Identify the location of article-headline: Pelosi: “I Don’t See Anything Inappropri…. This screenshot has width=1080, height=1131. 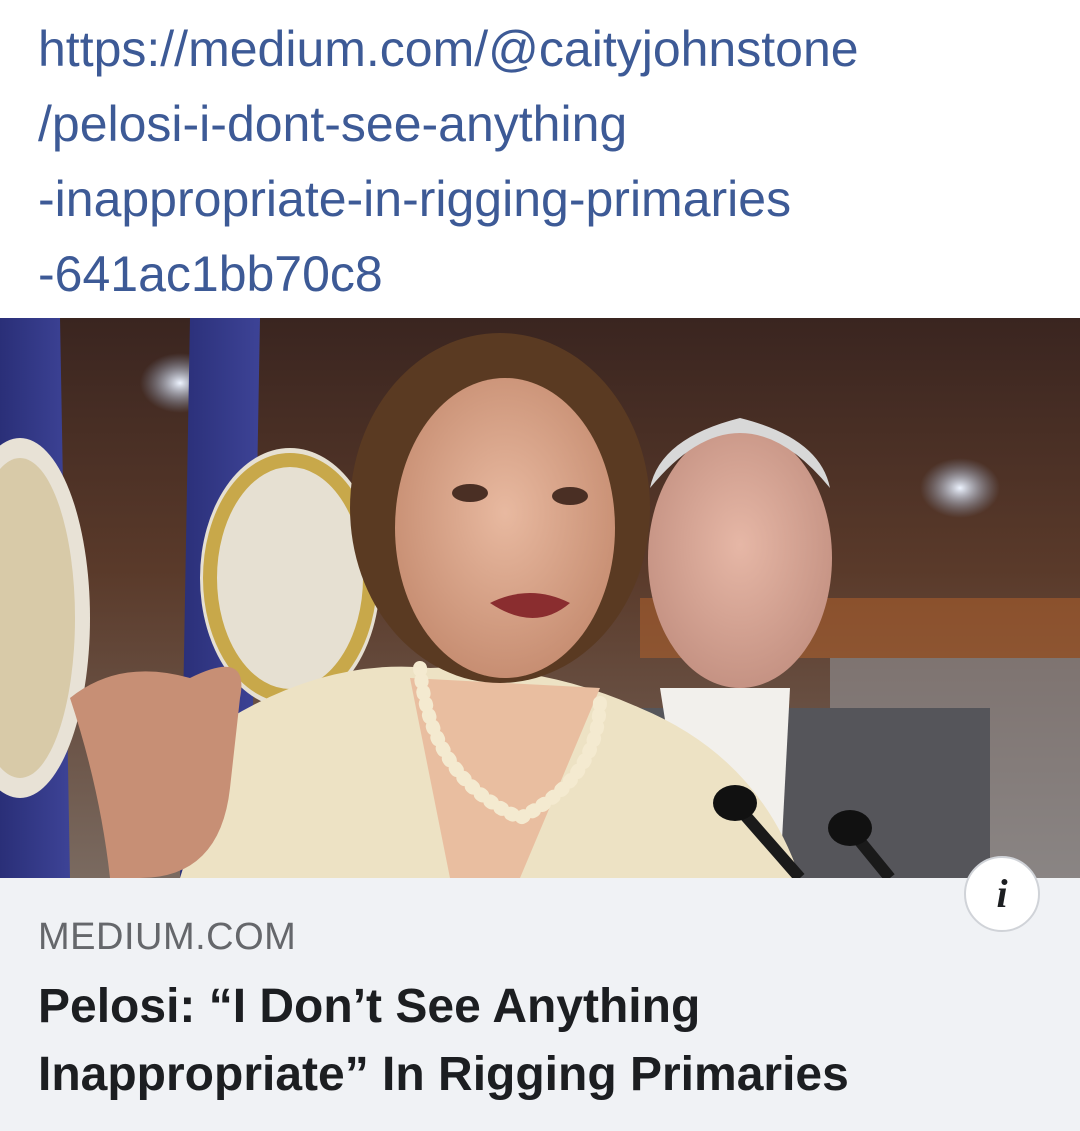
(518, 1041).